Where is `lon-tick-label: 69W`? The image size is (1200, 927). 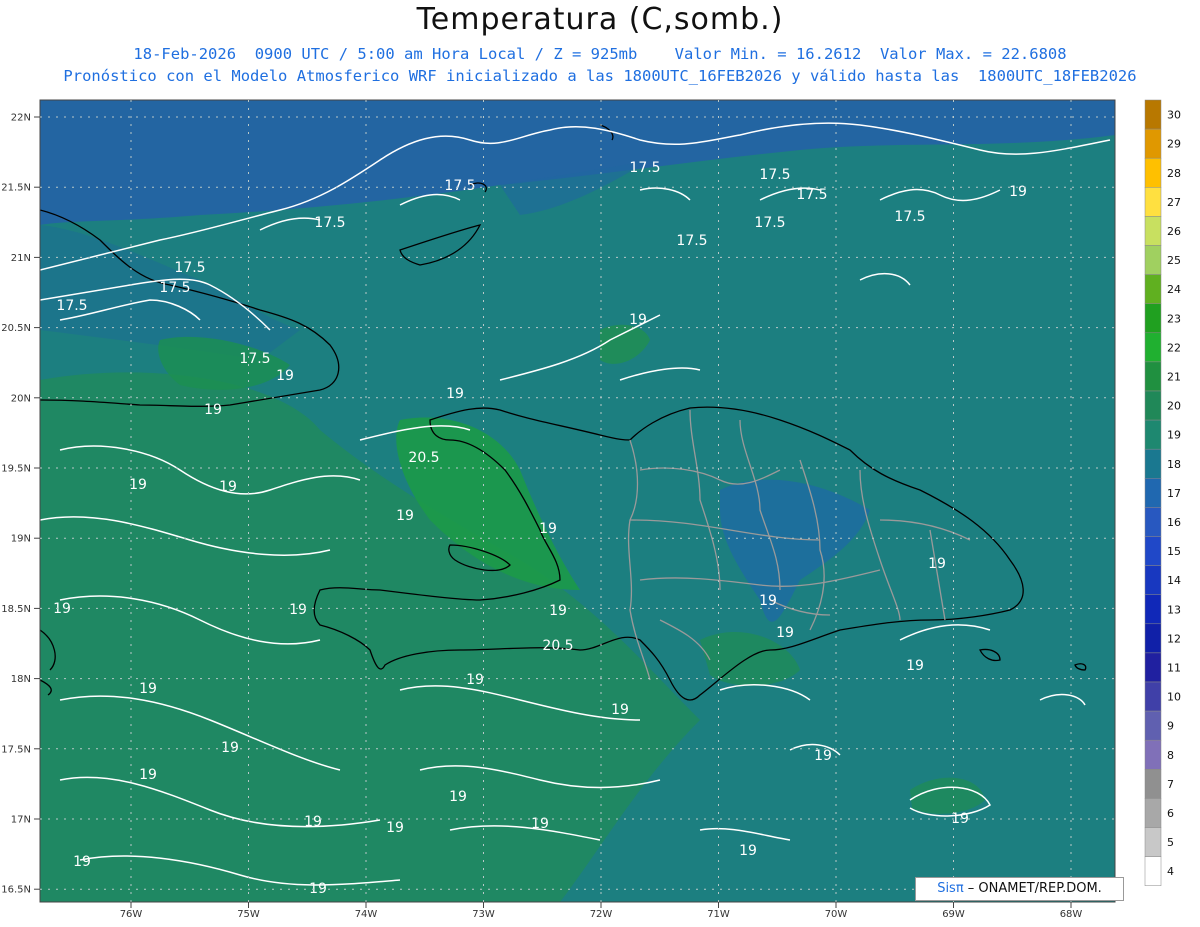 lon-tick-label: 69W is located at coordinates (953, 914).